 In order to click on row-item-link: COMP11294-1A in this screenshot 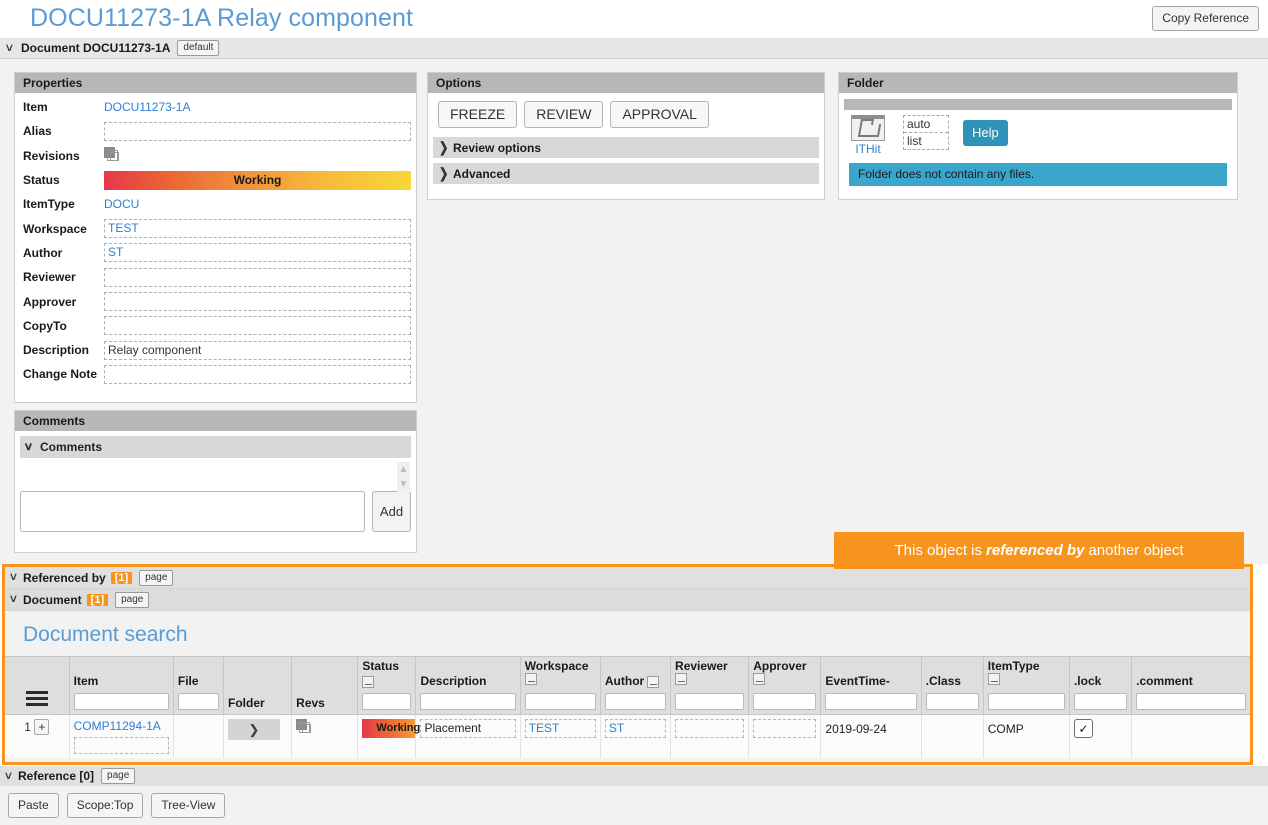, I will do `click(121, 726)`.